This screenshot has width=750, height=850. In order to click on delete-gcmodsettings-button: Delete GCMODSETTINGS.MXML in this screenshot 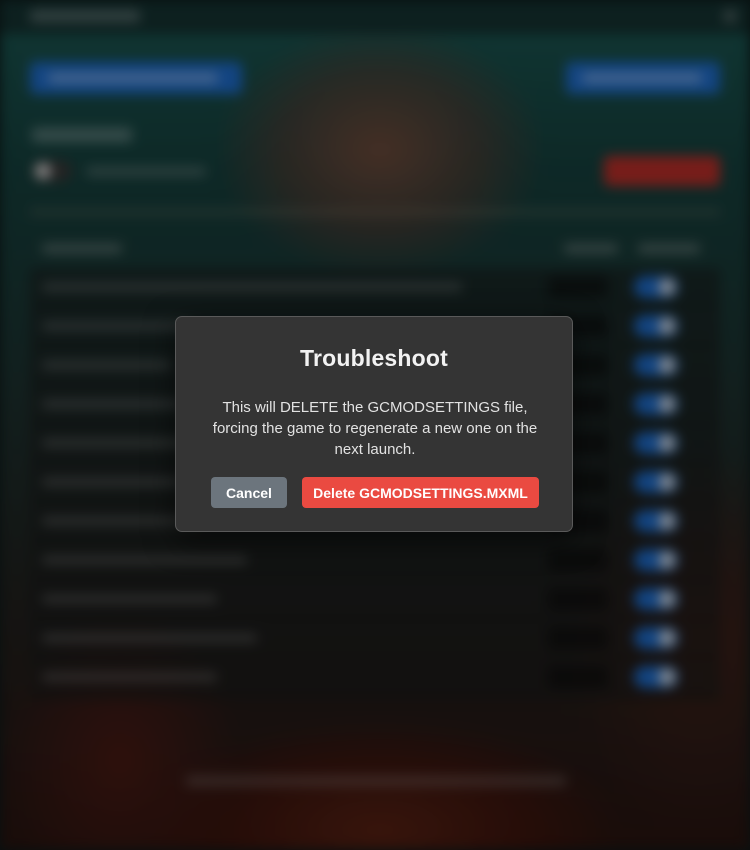, I will do `click(420, 492)`.